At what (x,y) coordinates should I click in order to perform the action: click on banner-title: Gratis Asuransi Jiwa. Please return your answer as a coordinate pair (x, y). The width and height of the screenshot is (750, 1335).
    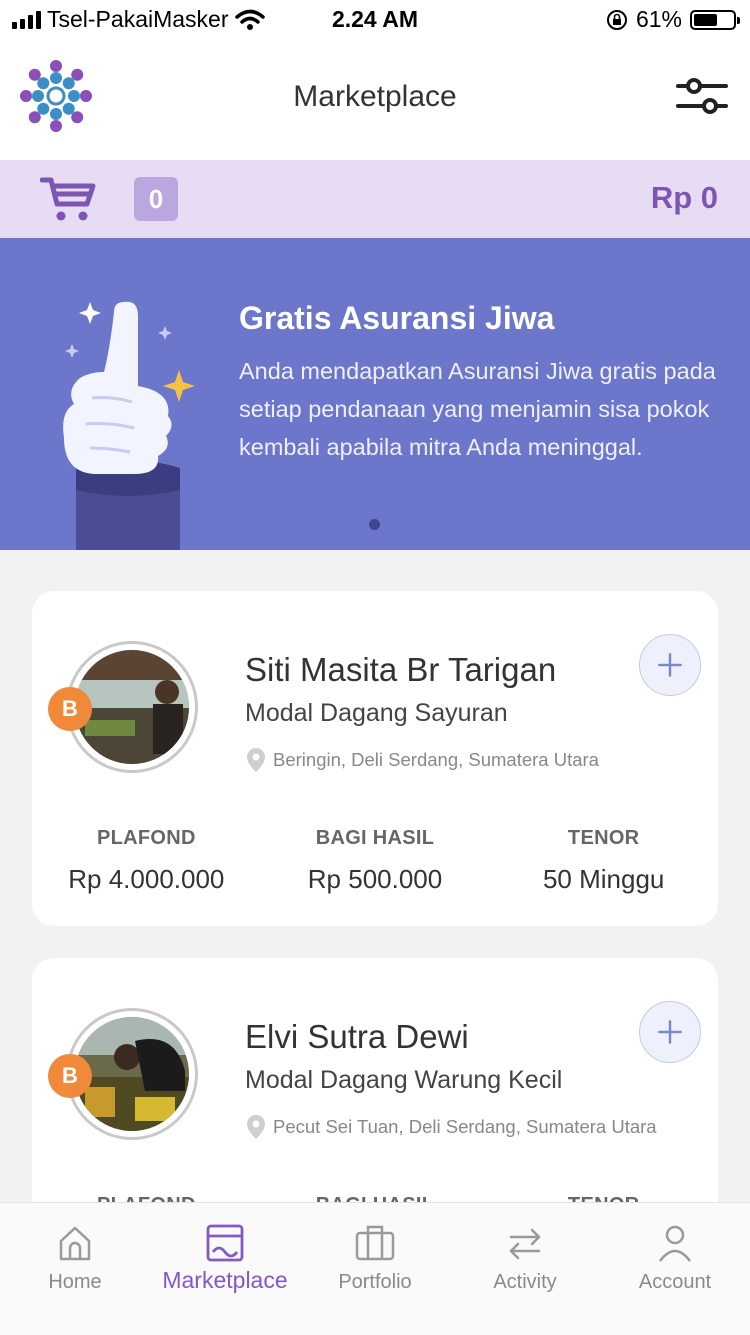
    Looking at the image, I should click on (397, 318).